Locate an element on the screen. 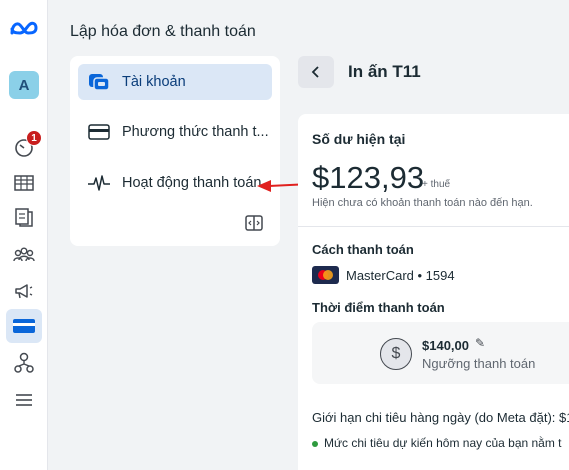 This screenshot has width=569, height=470. avatar: A is located at coordinates (24, 85).